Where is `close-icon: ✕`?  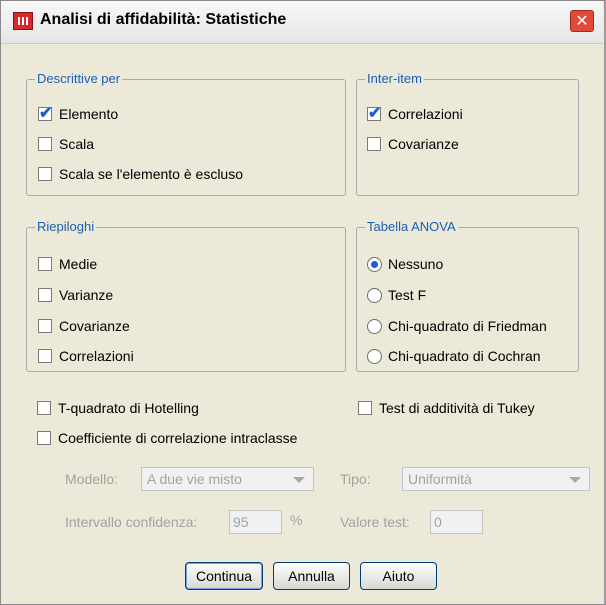
close-icon: ✕ is located at coordinates (582, 20).